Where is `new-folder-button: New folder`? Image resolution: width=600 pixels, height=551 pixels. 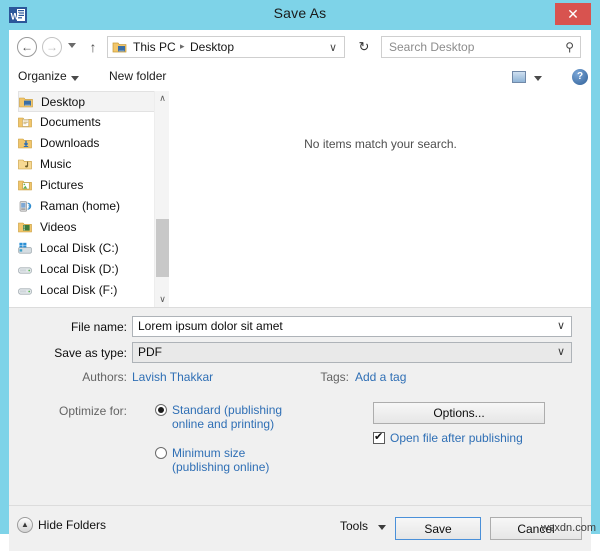
new-folder-button: New folder is located at coordinates (137, 76).